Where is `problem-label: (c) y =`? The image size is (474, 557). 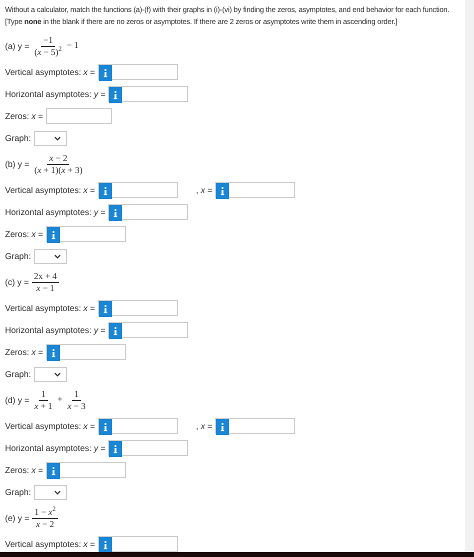
problem-label: (c) y = is located at coordinates (17, 282).